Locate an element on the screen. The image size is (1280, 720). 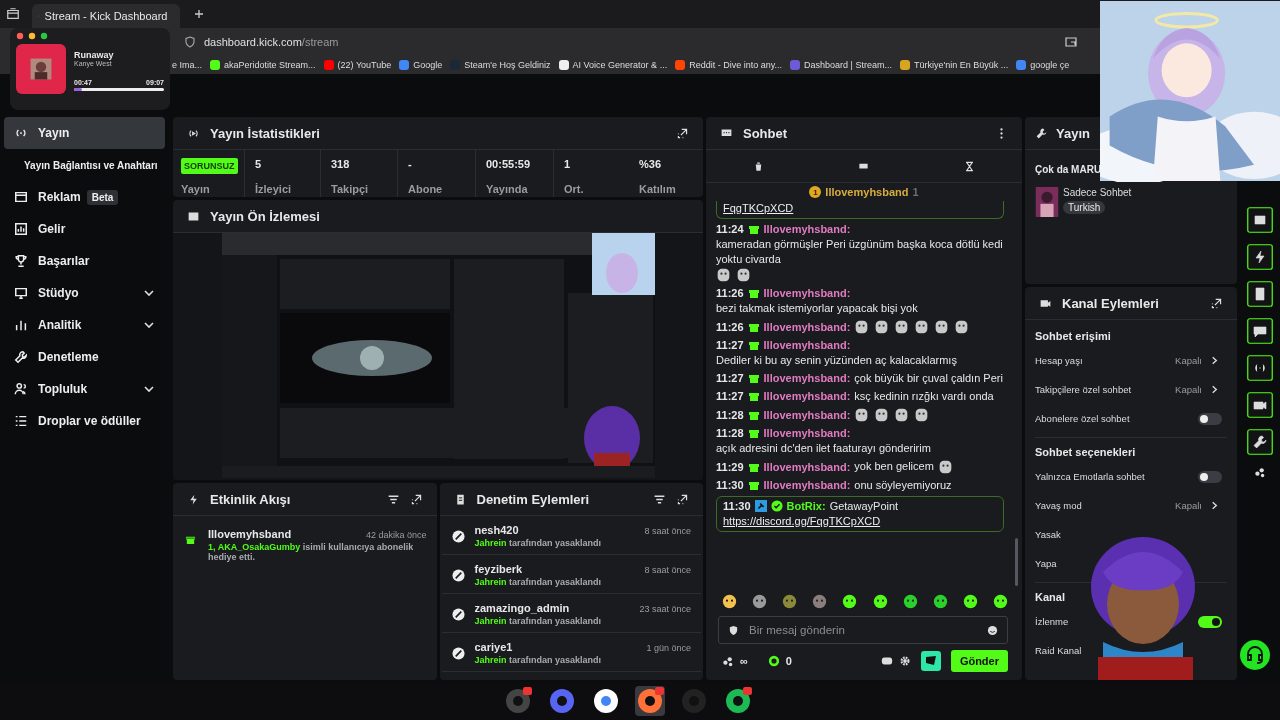
stat-value: 00:55:59 is located at coordinates (509, 164).